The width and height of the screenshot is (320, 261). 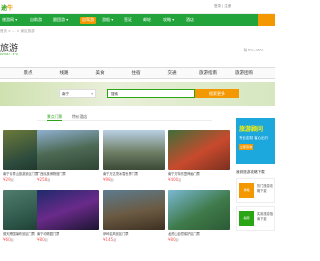 I want to click on sidebar-item-label: 热门旅游攻略下载, so click(x=265, y=188).